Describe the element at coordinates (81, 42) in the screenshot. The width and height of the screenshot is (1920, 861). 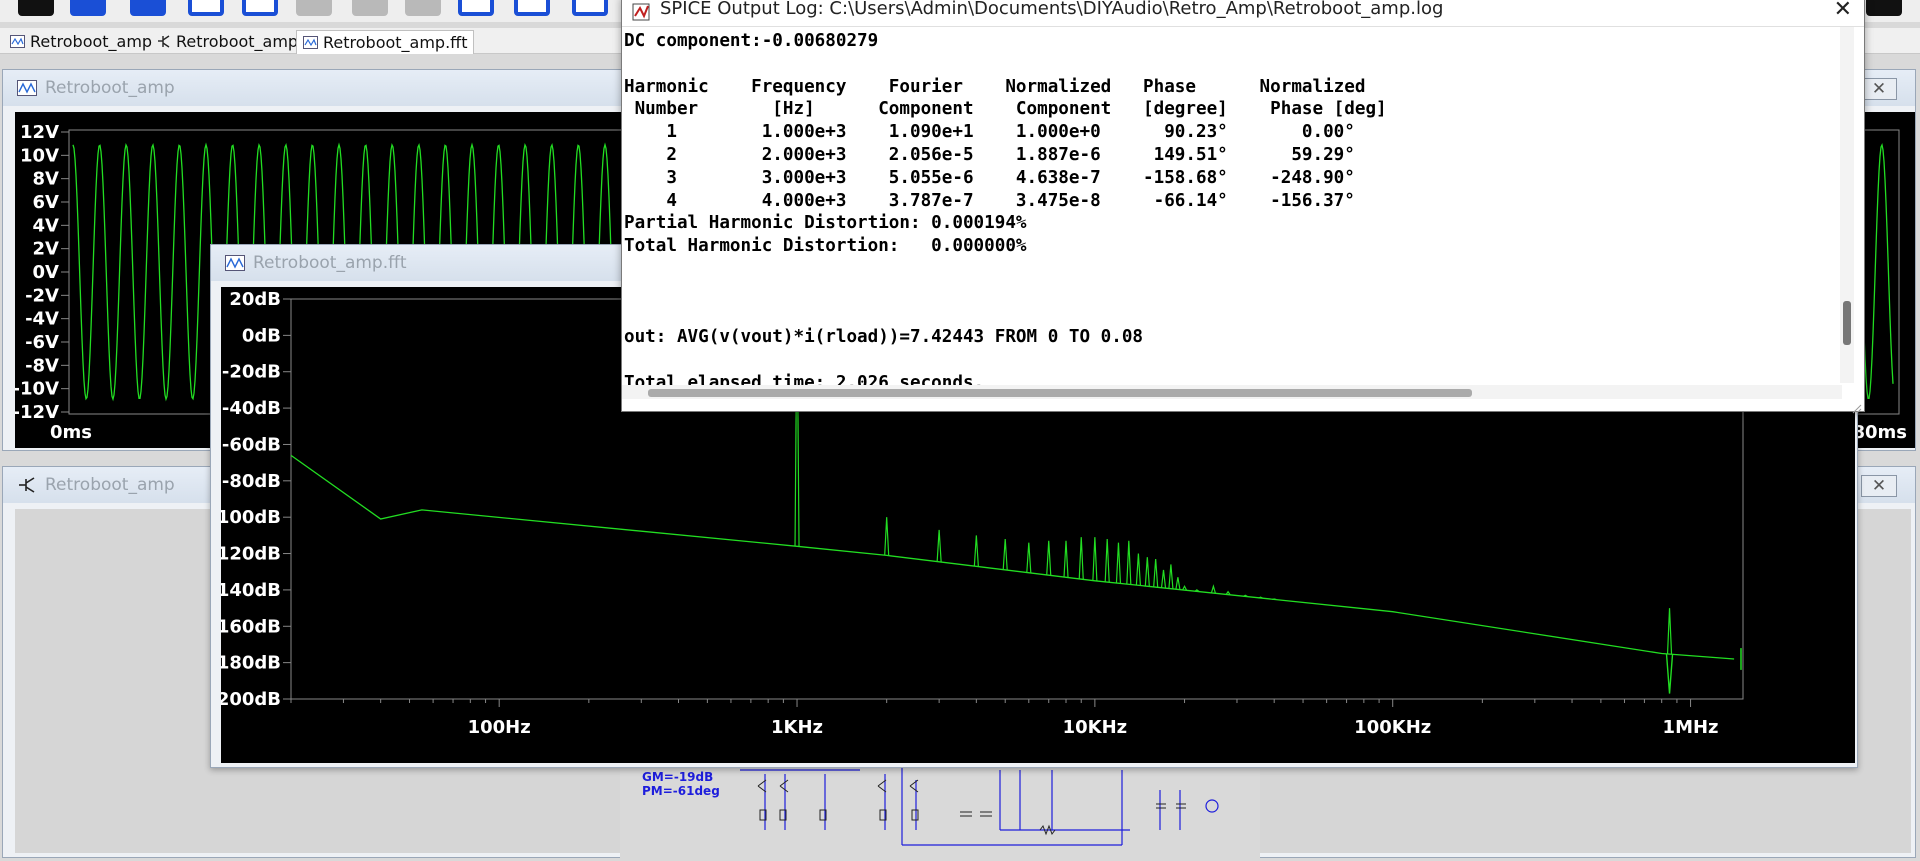
I see `tab-waveform: Retroboot_amp` at that location.